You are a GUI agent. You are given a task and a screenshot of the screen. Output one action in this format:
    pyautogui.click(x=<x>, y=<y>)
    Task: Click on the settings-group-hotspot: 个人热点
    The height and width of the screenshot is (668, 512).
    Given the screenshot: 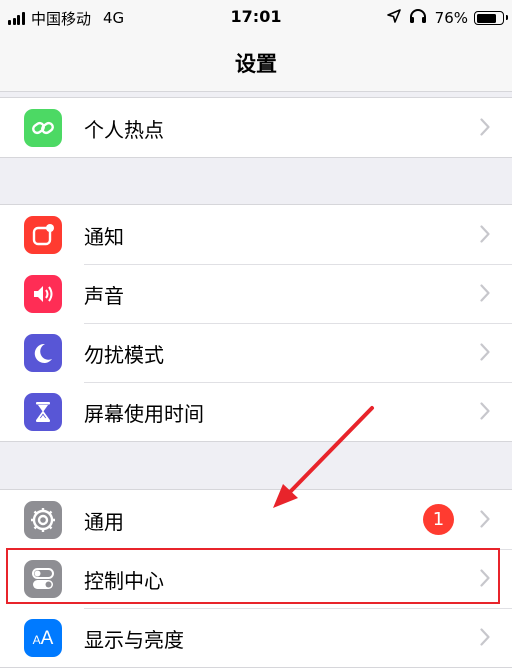 What is the action you would take?
    pyautogui.click(x=256, y=127)
    